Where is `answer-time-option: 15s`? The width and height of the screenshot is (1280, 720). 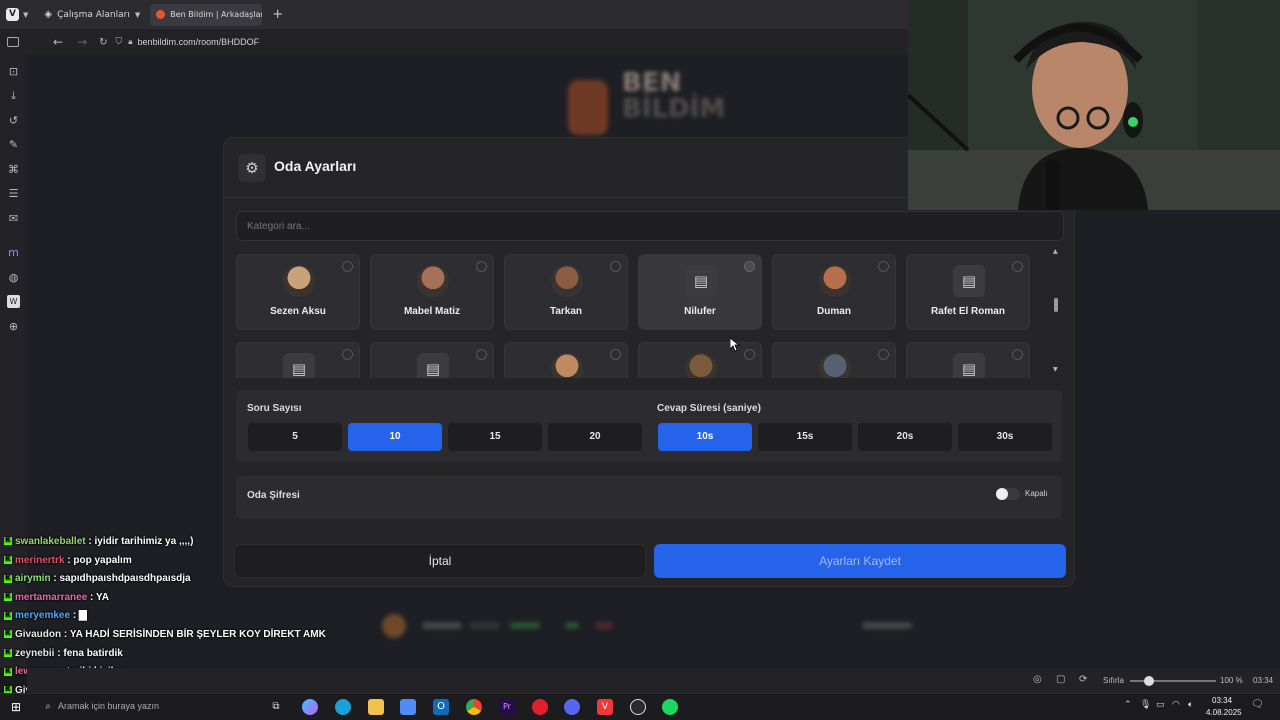 answer-time-option: 15s is located at coordinates (805, 437).